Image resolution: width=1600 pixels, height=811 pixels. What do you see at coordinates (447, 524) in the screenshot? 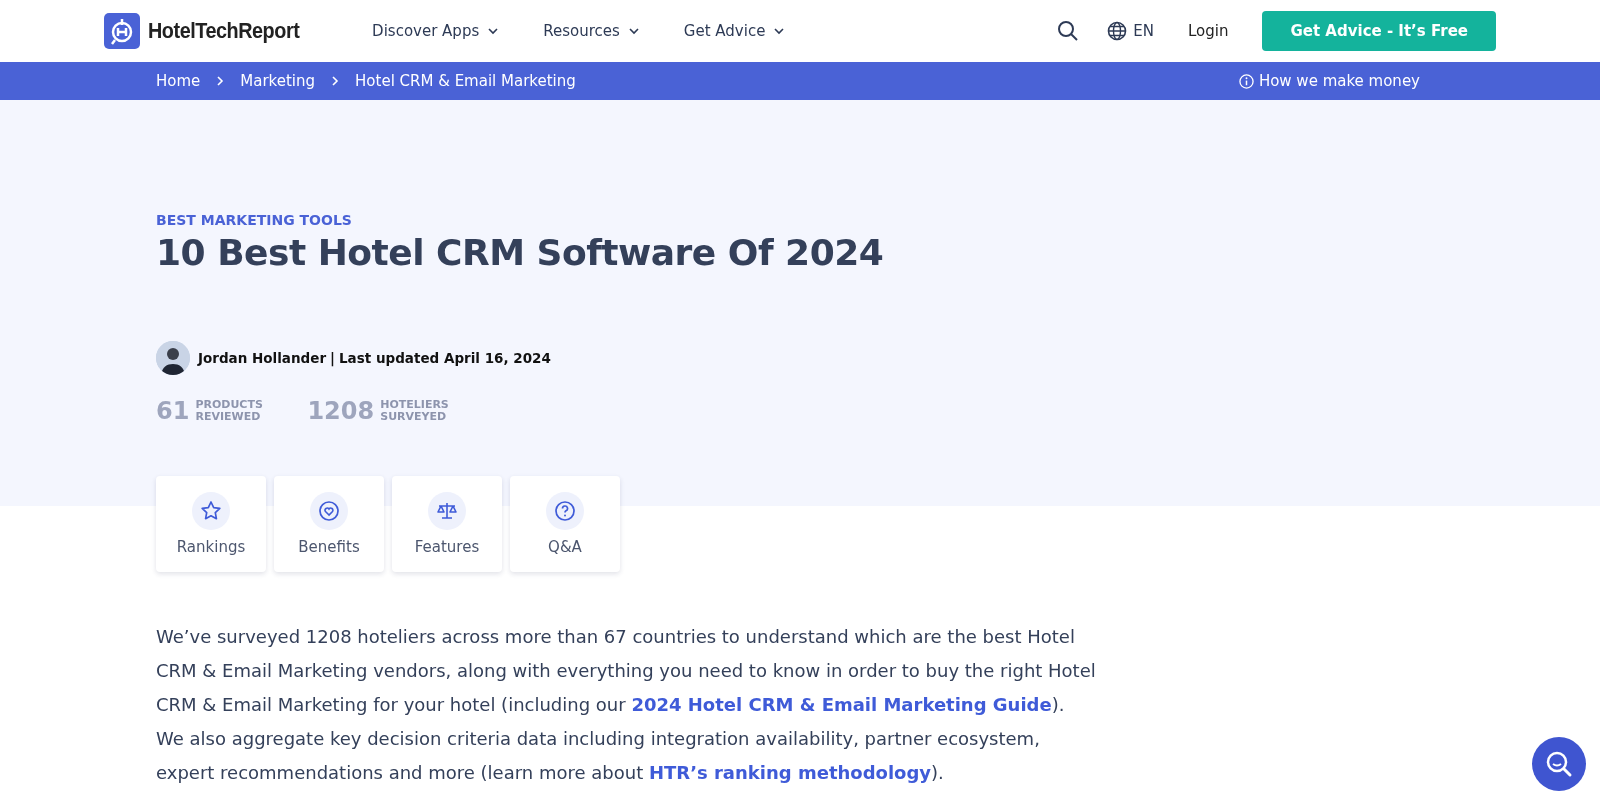
I see `section-tab: Features` at bounding box center [447, 524].